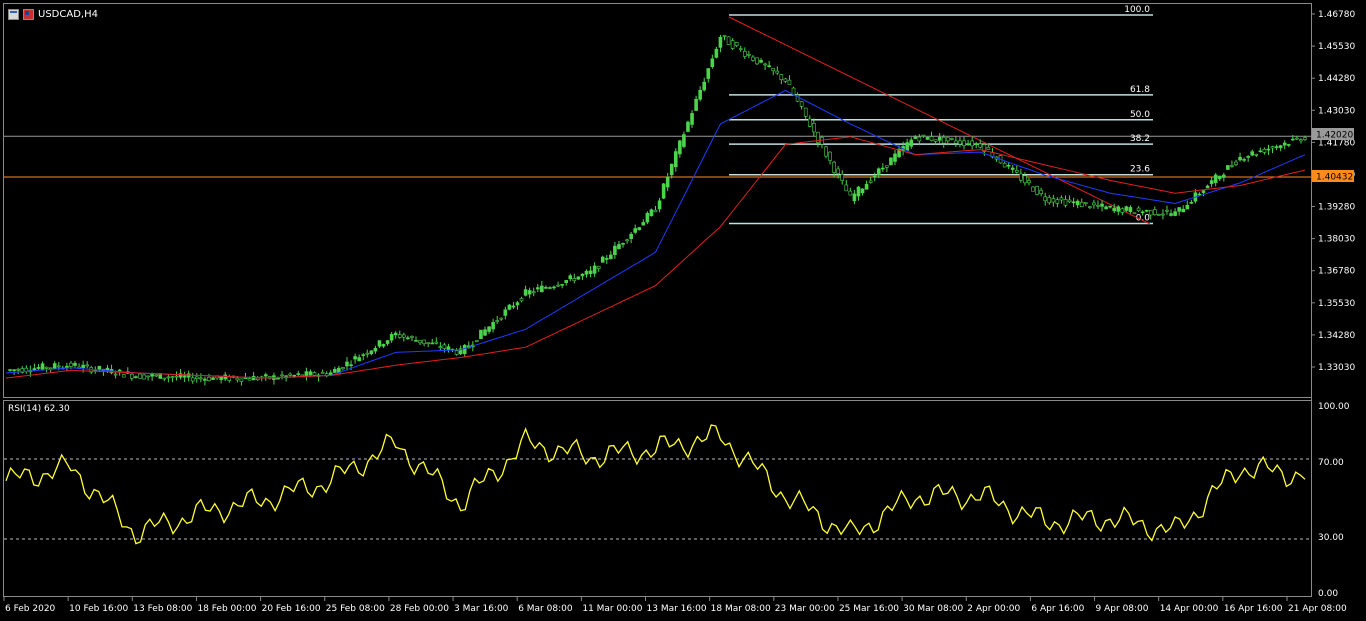 Image resolution: width=1366 pixels, height=621 pixels. Describe the element at coordinates (1140, 115) in the screenshot. I see `fib-level-label: 50.0` at that location.